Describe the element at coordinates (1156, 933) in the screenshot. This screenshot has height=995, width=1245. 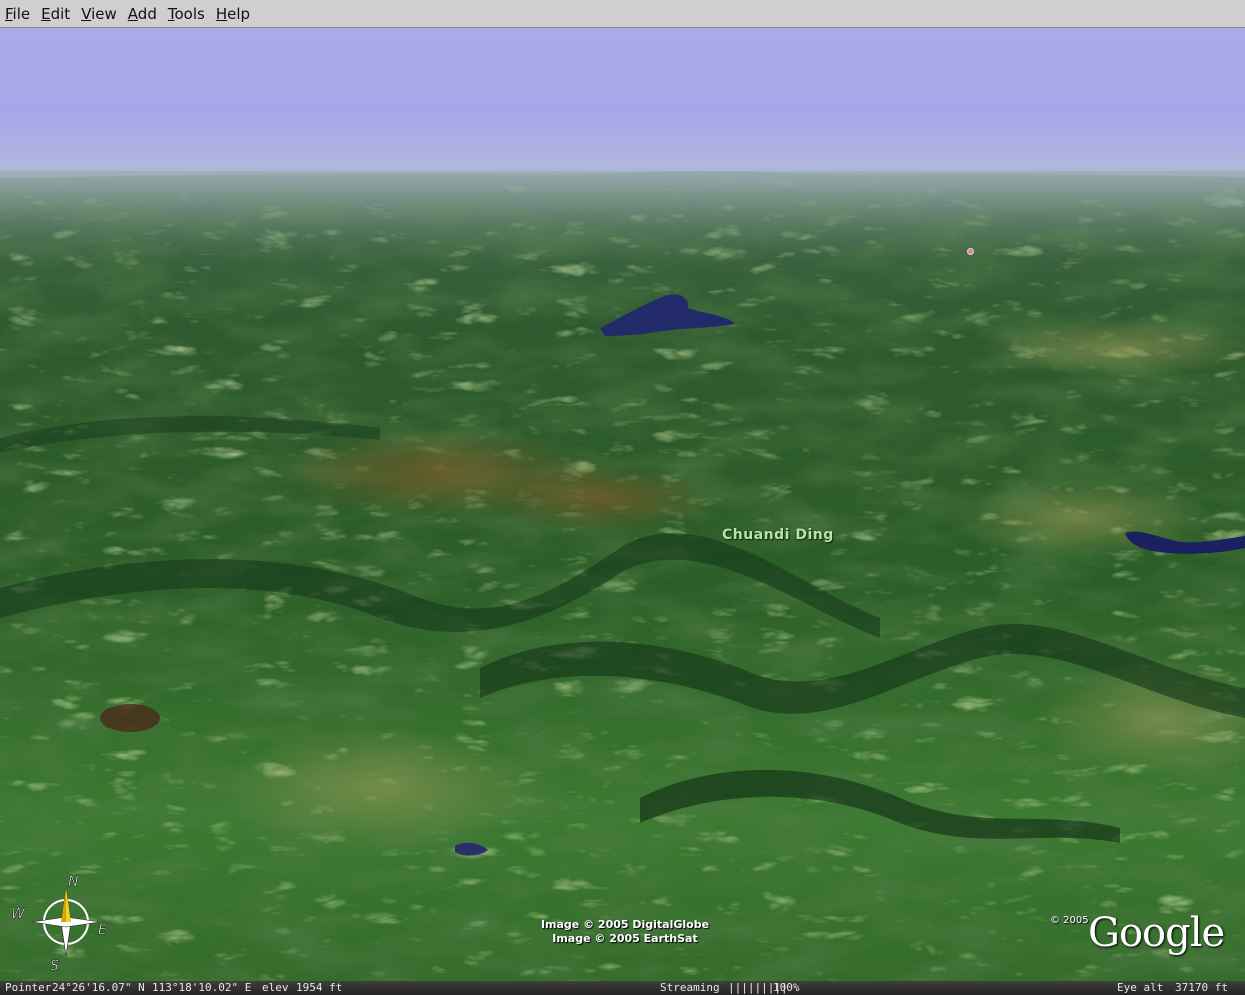
I see `google-logo: Google` at that location.